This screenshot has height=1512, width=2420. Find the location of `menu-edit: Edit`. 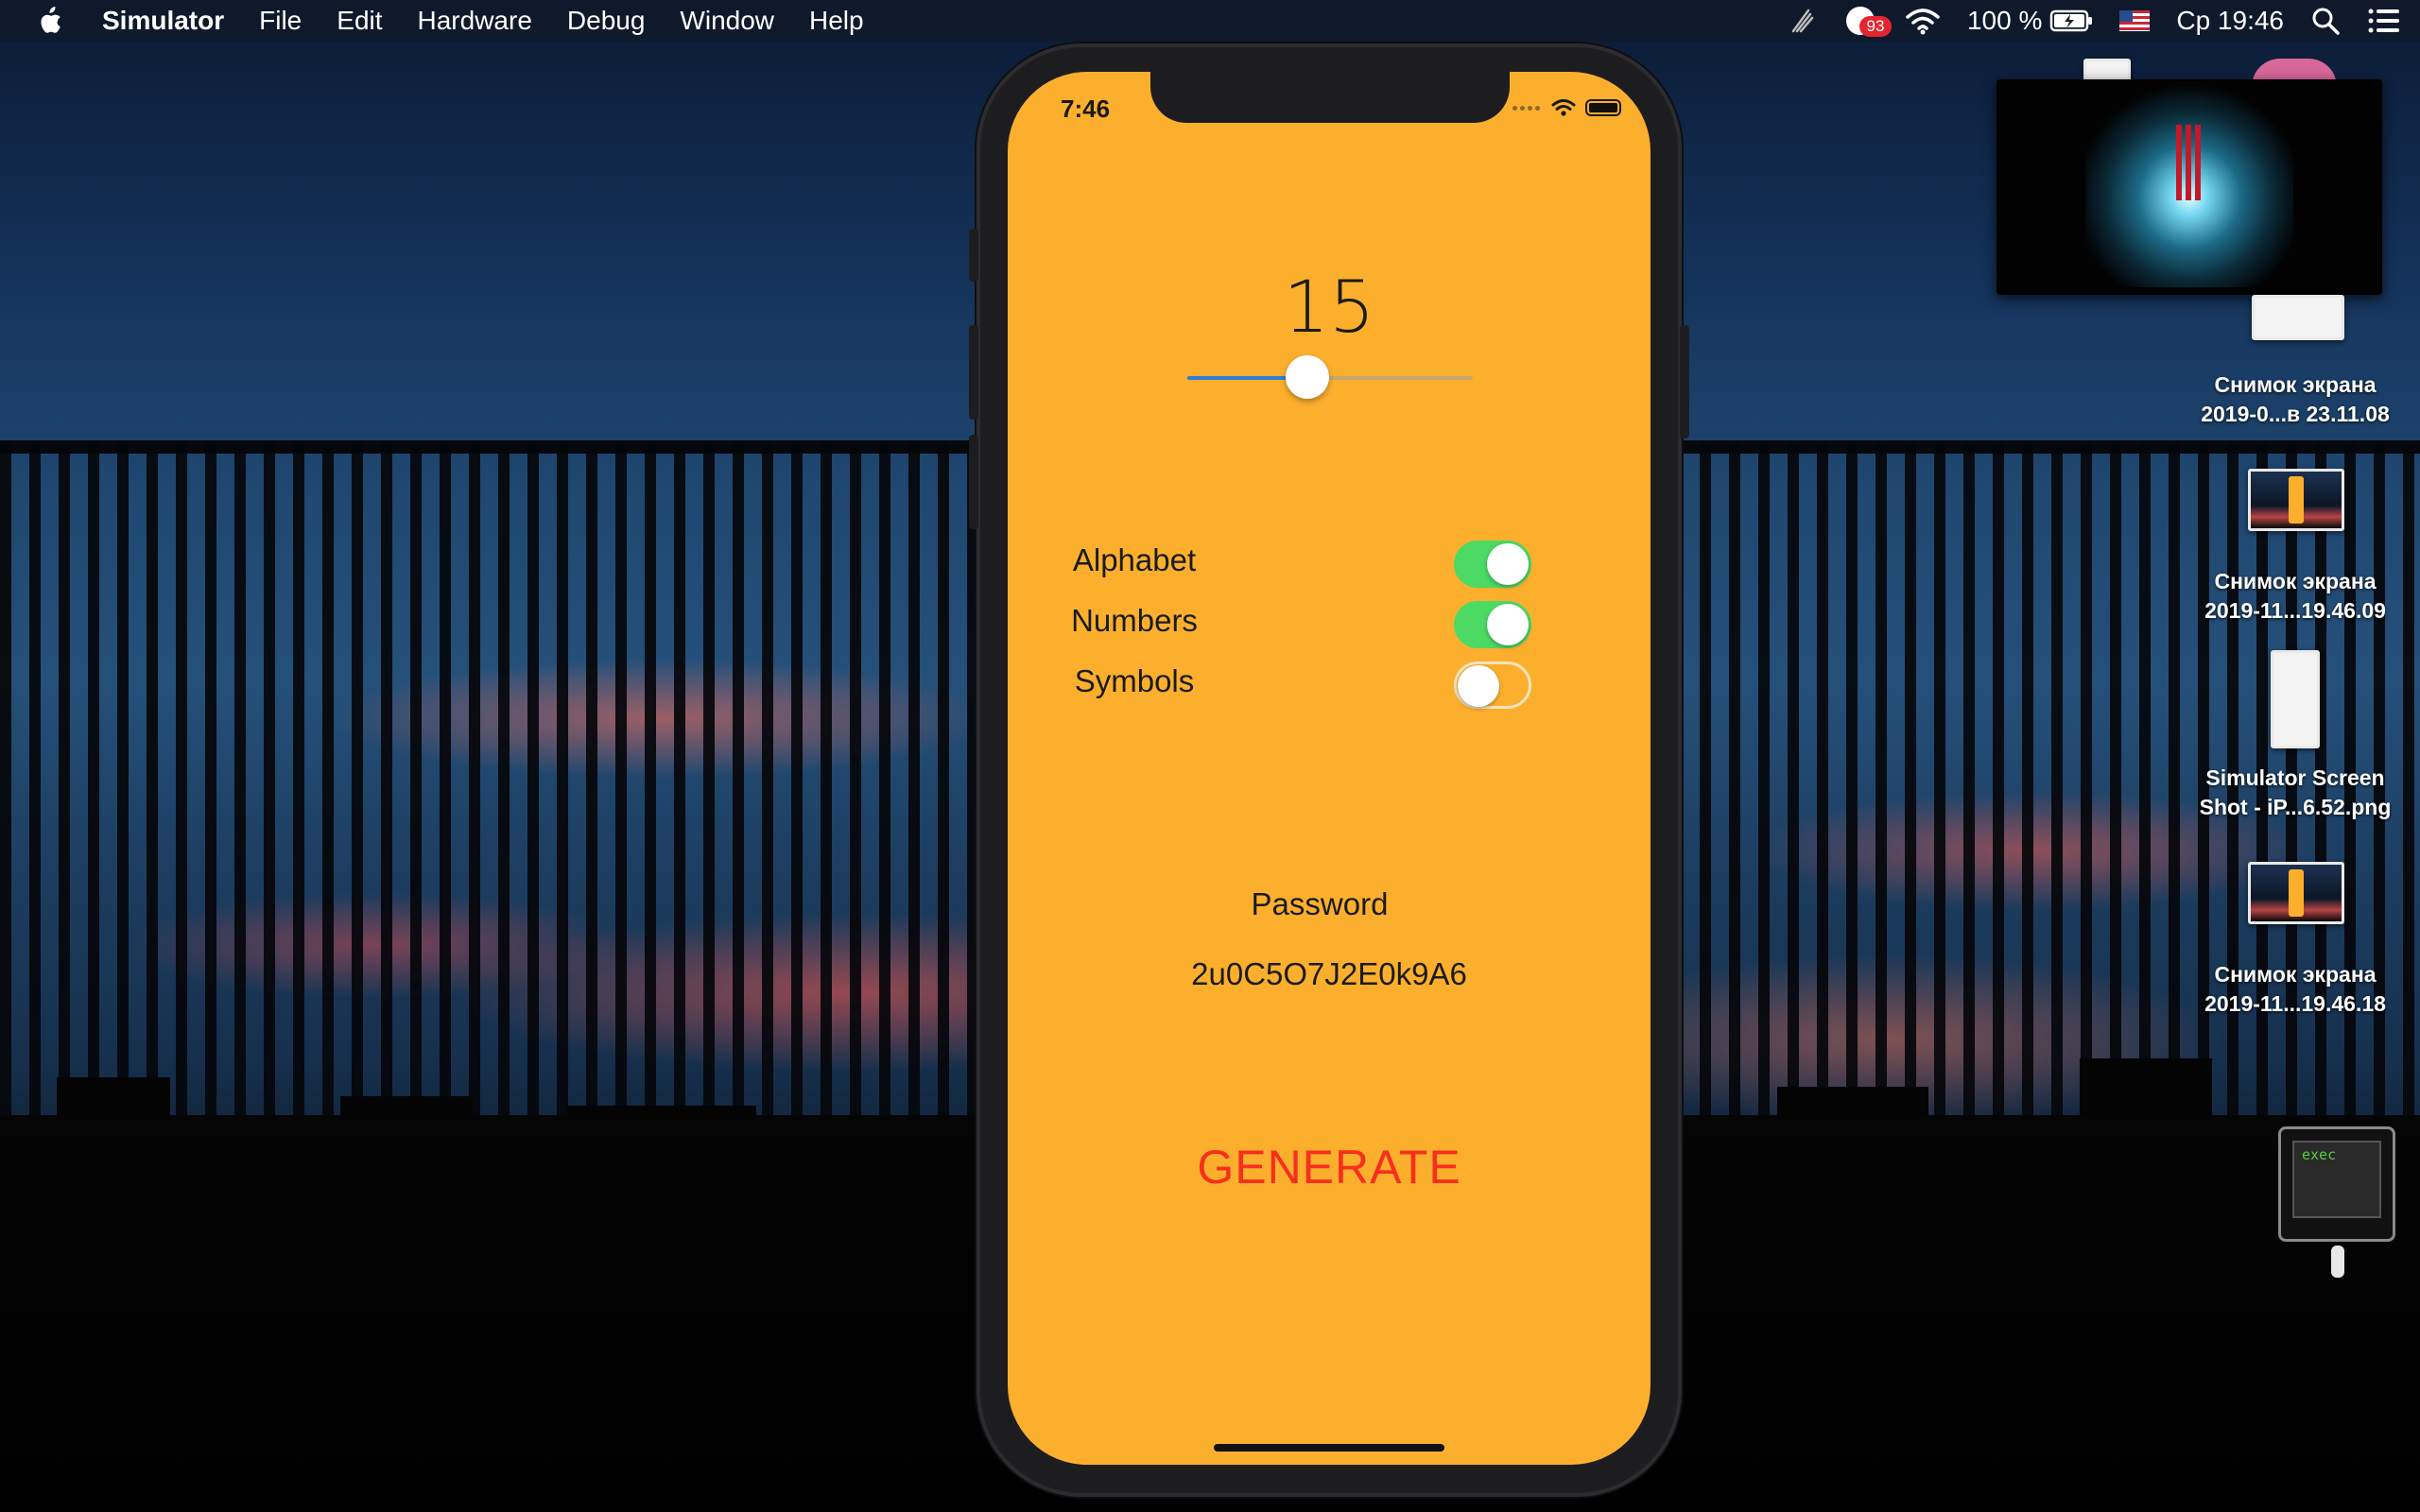

menu-edit: Edit is located at coordinates (359, 21).